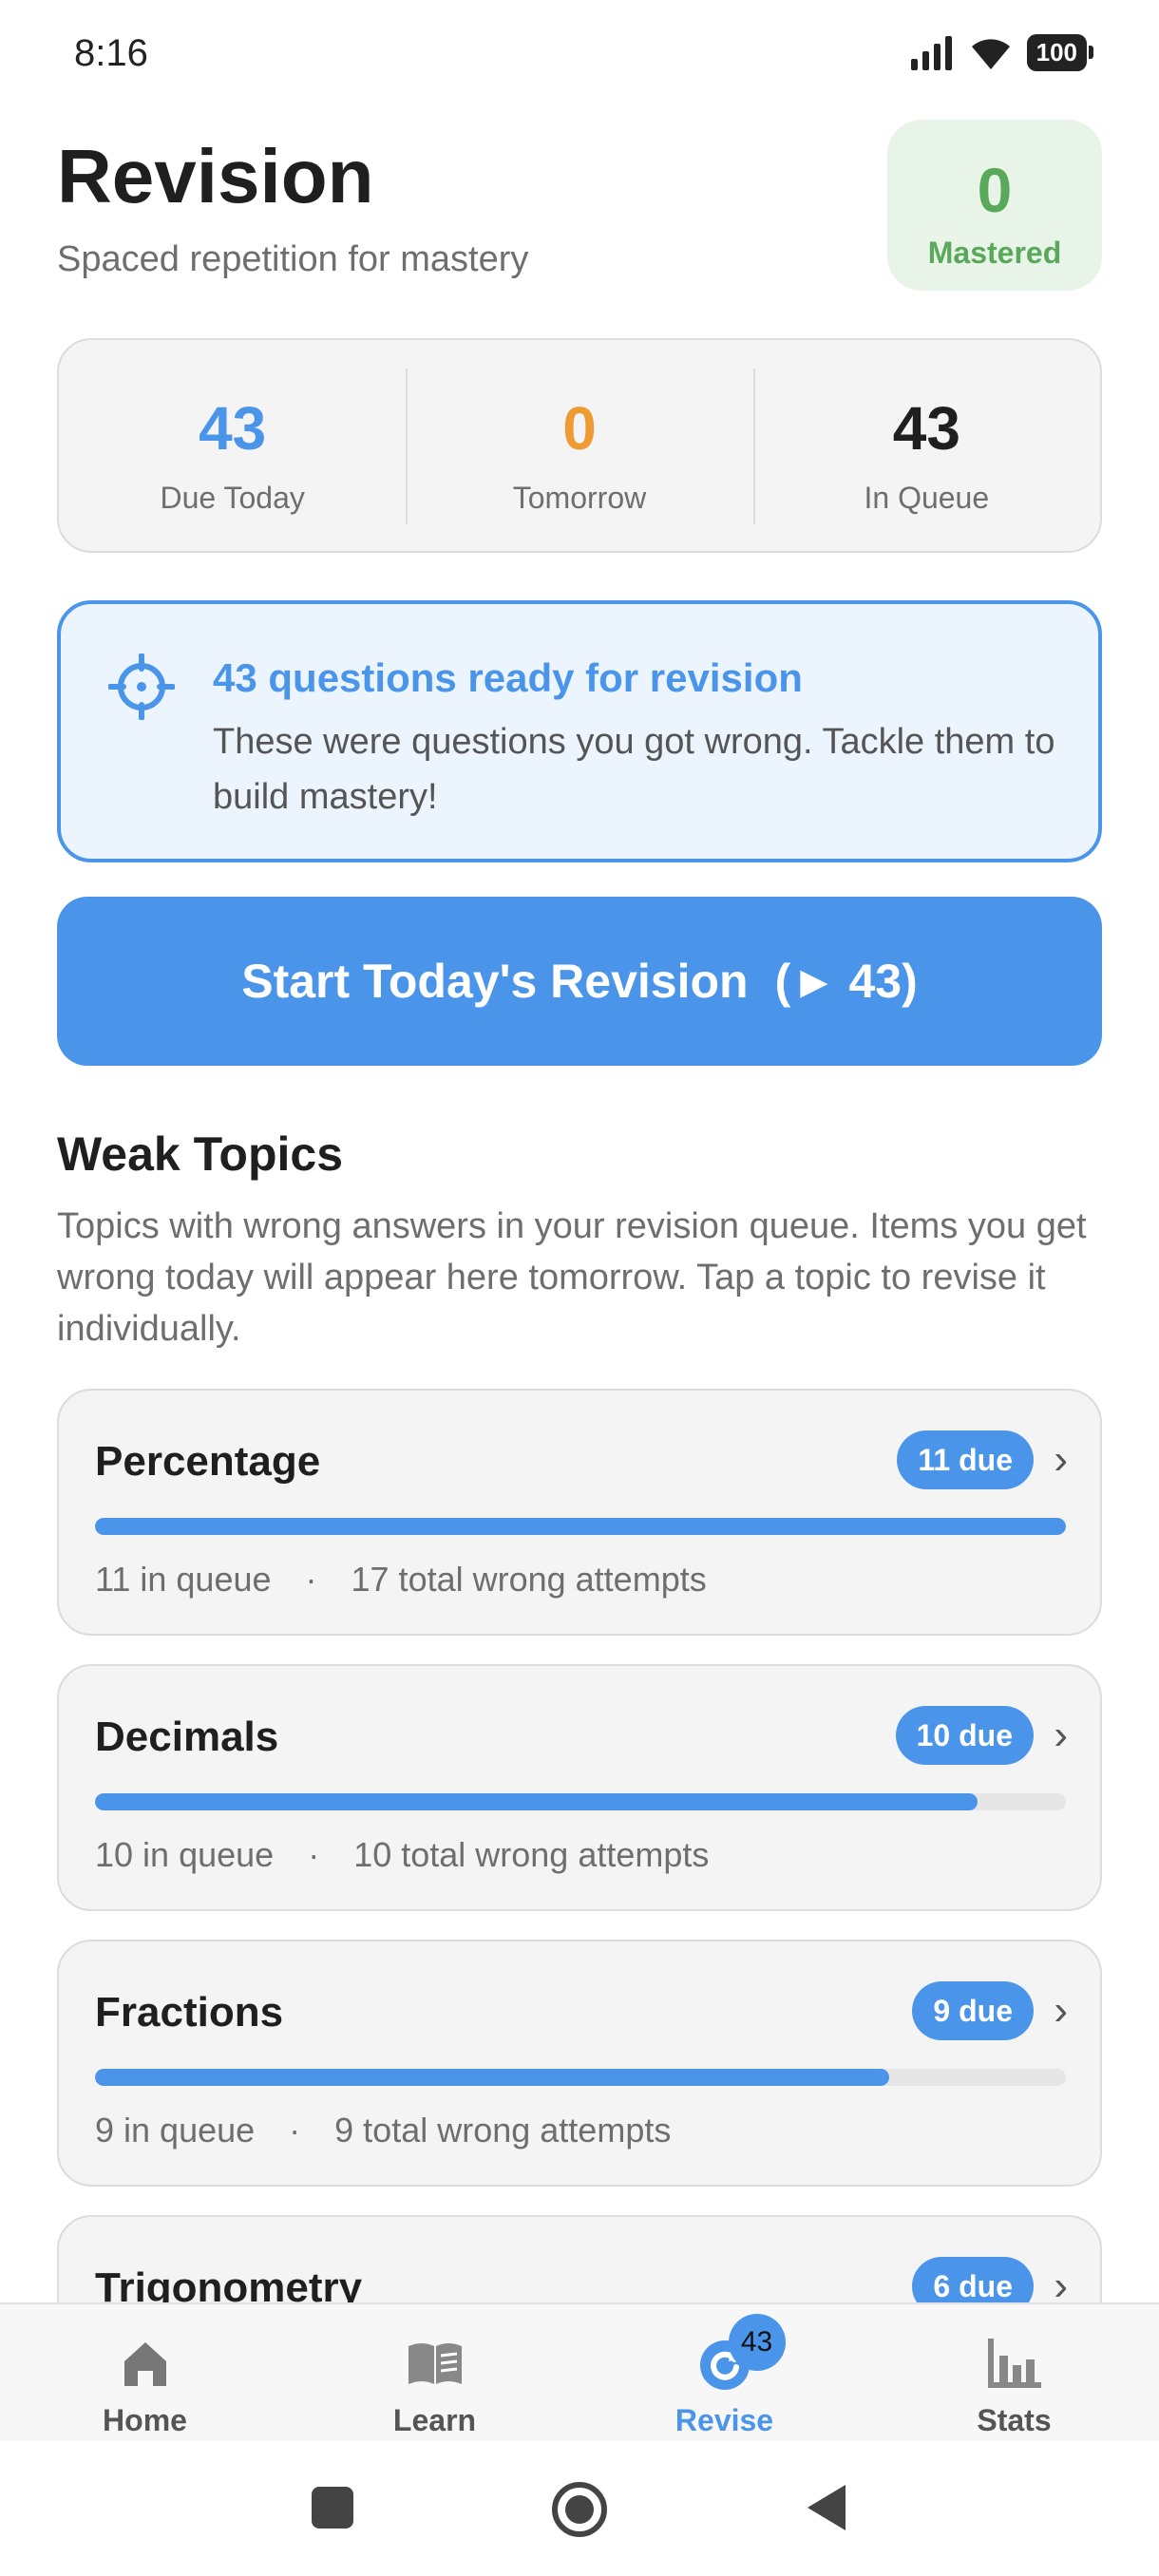 Image resolution: width=1159 pixels, height=2576 pixels. Describe the element at coordinates (927, 498) in the screenshot. I see `stat-label: In Queue` at that location.